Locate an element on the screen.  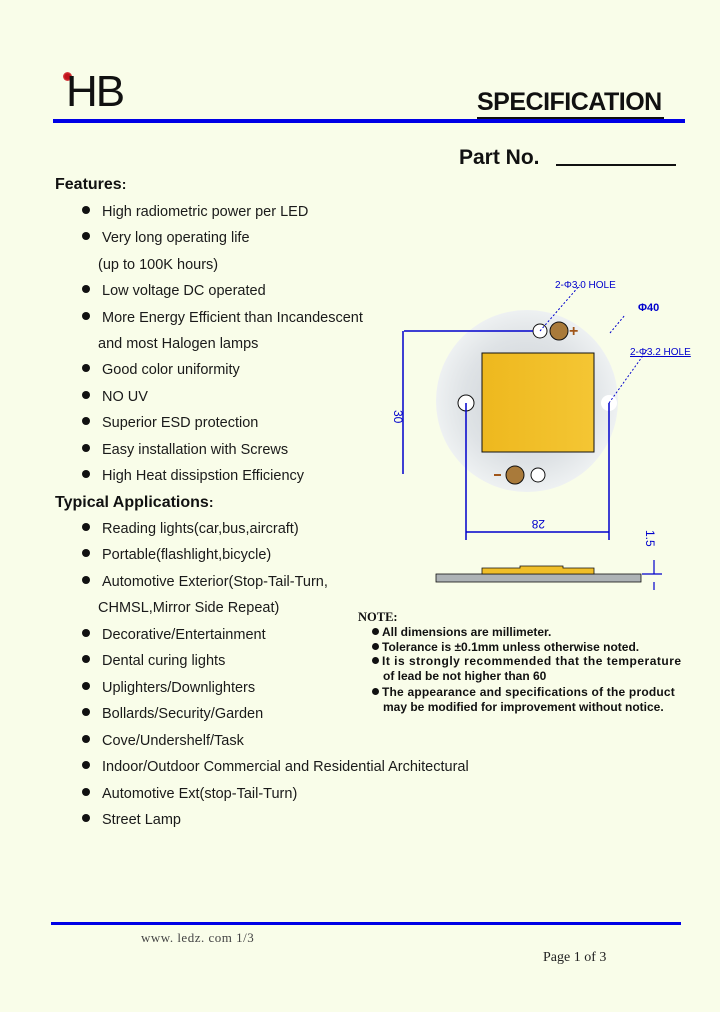
application-item: Bollards/Security/Garden is located at coordinates (172, 714).